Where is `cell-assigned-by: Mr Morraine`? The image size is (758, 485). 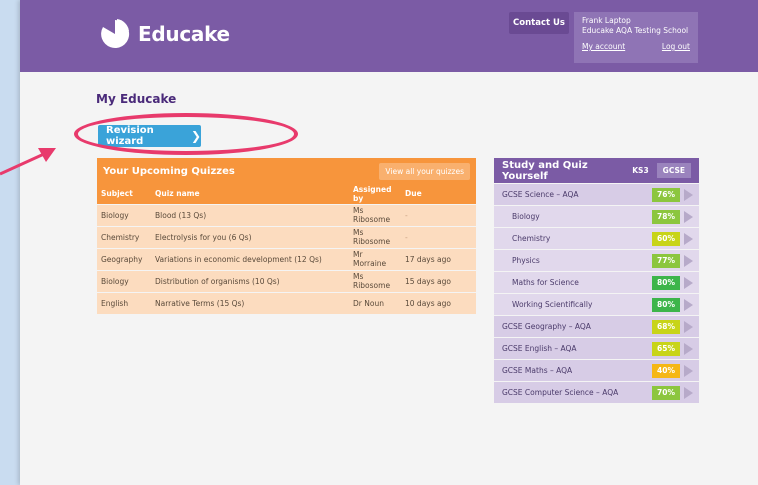
cell-assigned-by: Mr Morraine is located at coordinates (375, 258).